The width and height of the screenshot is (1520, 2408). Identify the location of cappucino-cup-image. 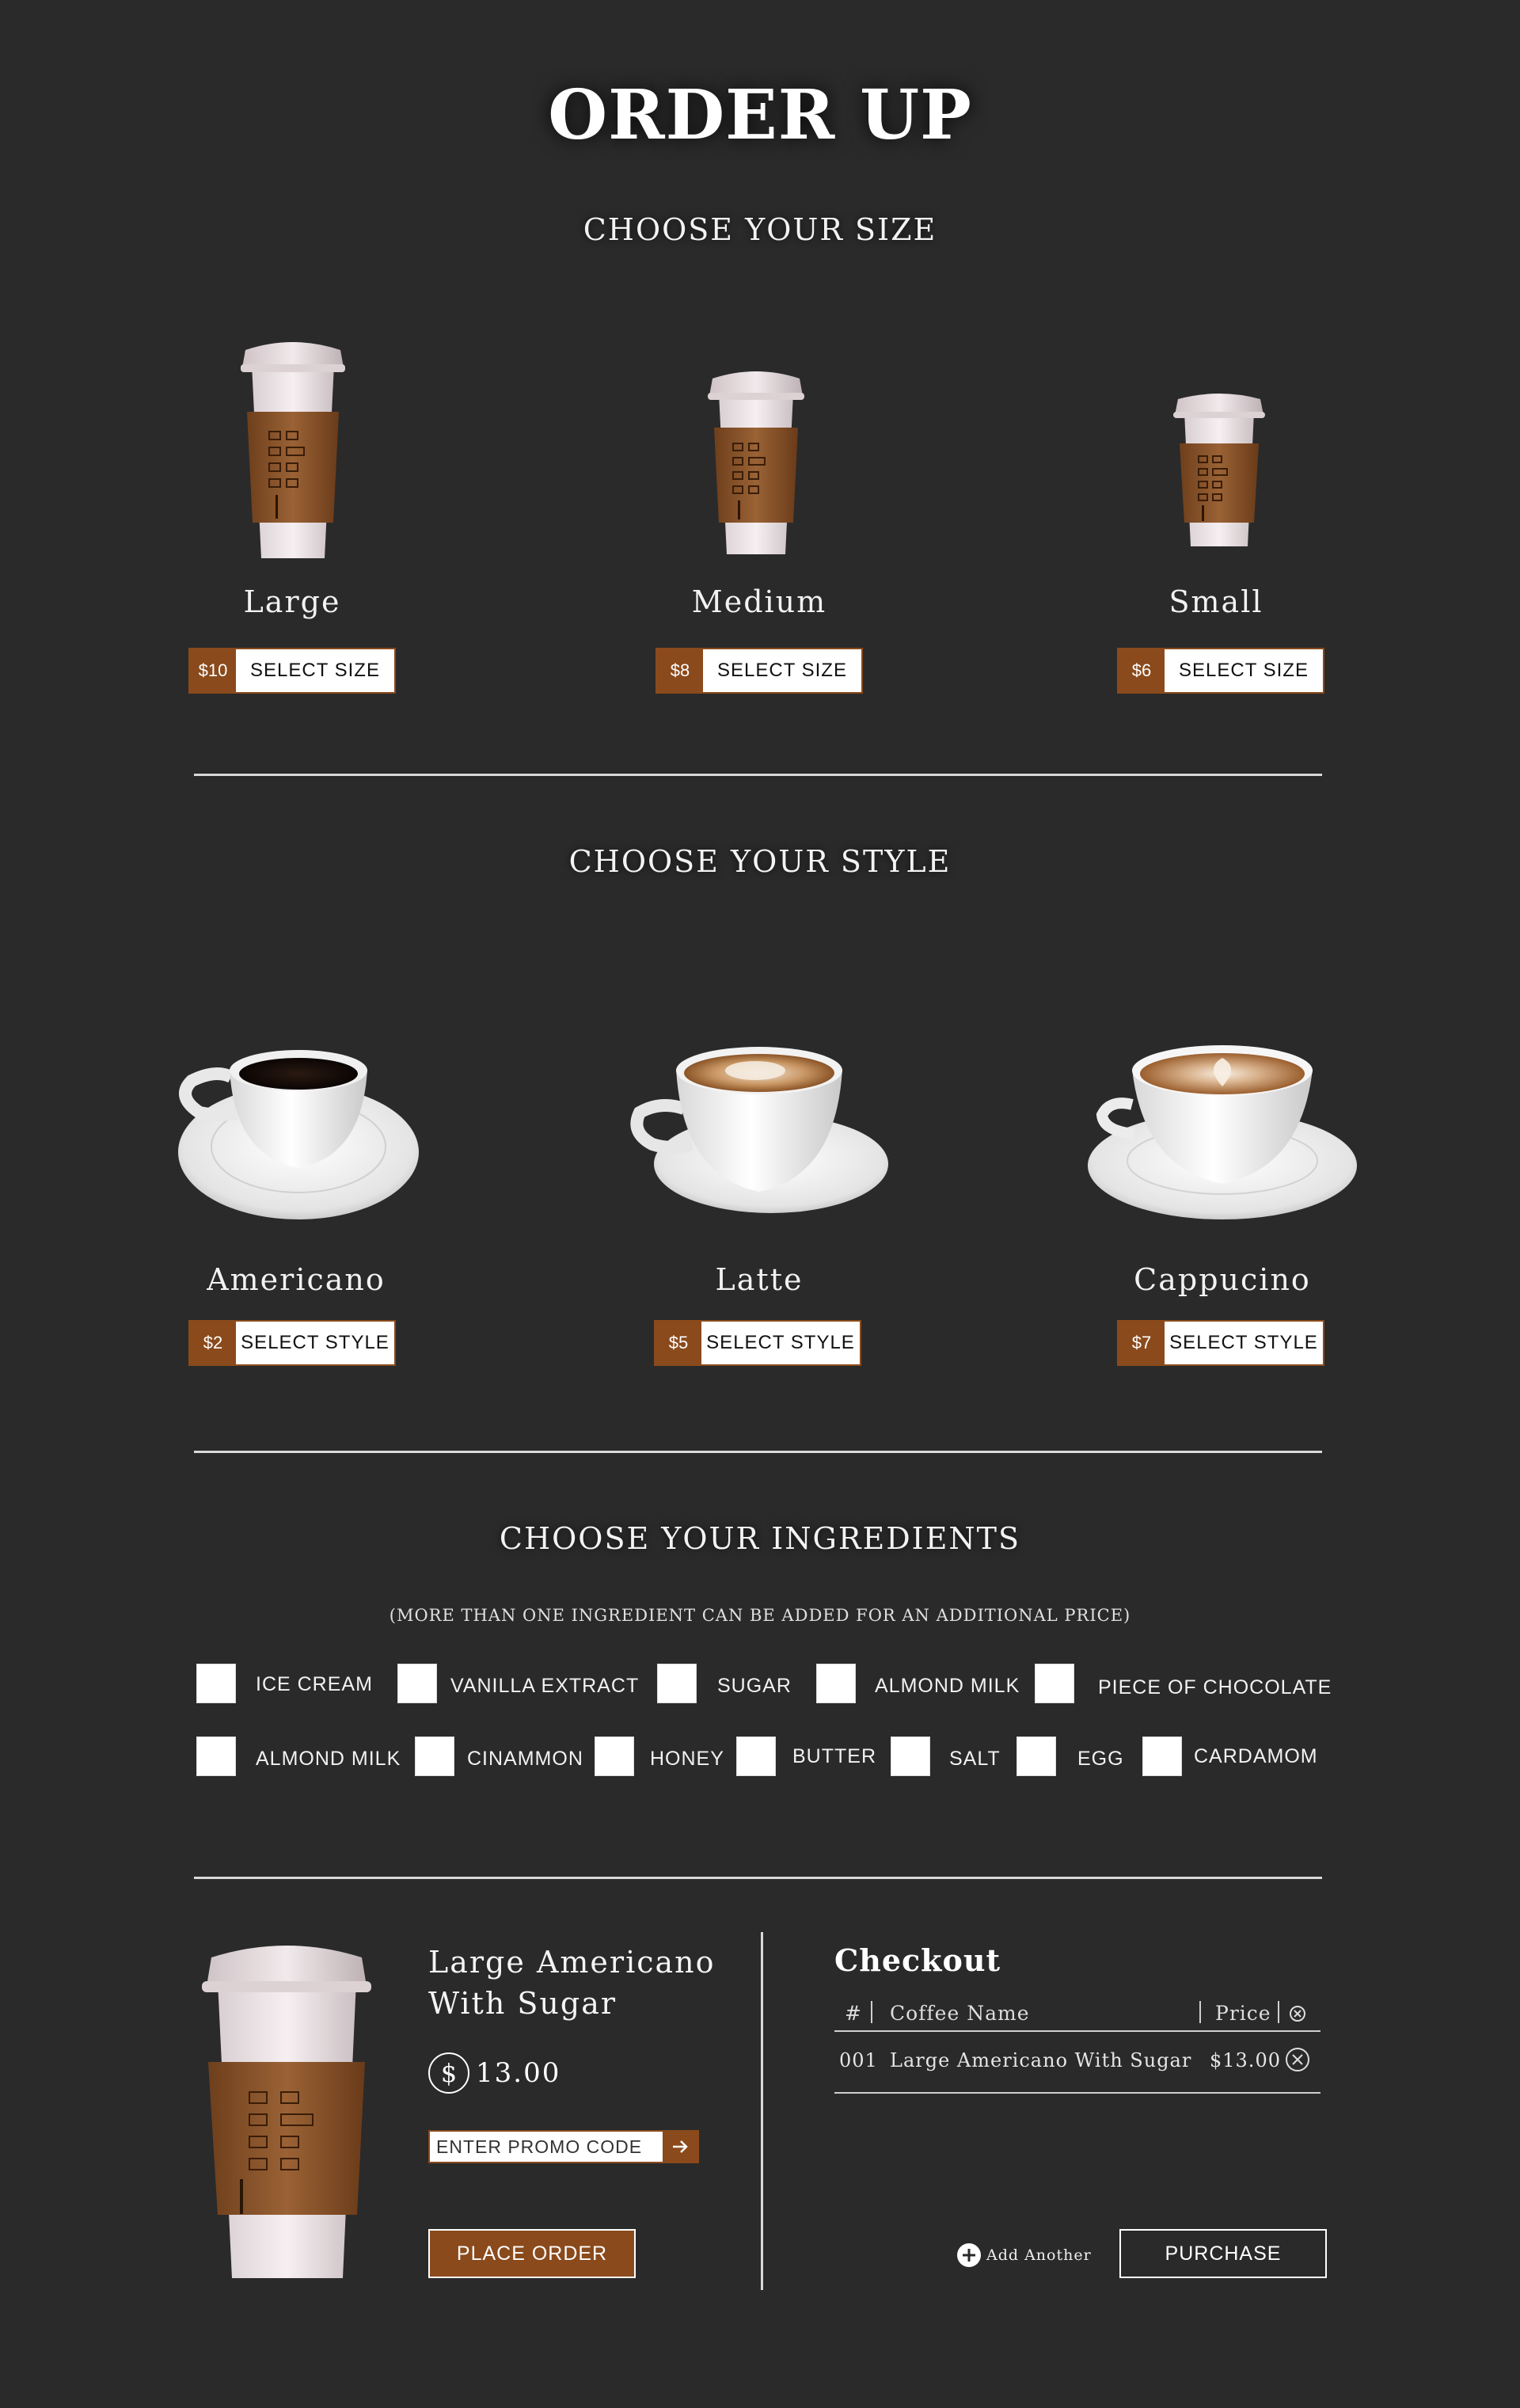
(1222, 1132).